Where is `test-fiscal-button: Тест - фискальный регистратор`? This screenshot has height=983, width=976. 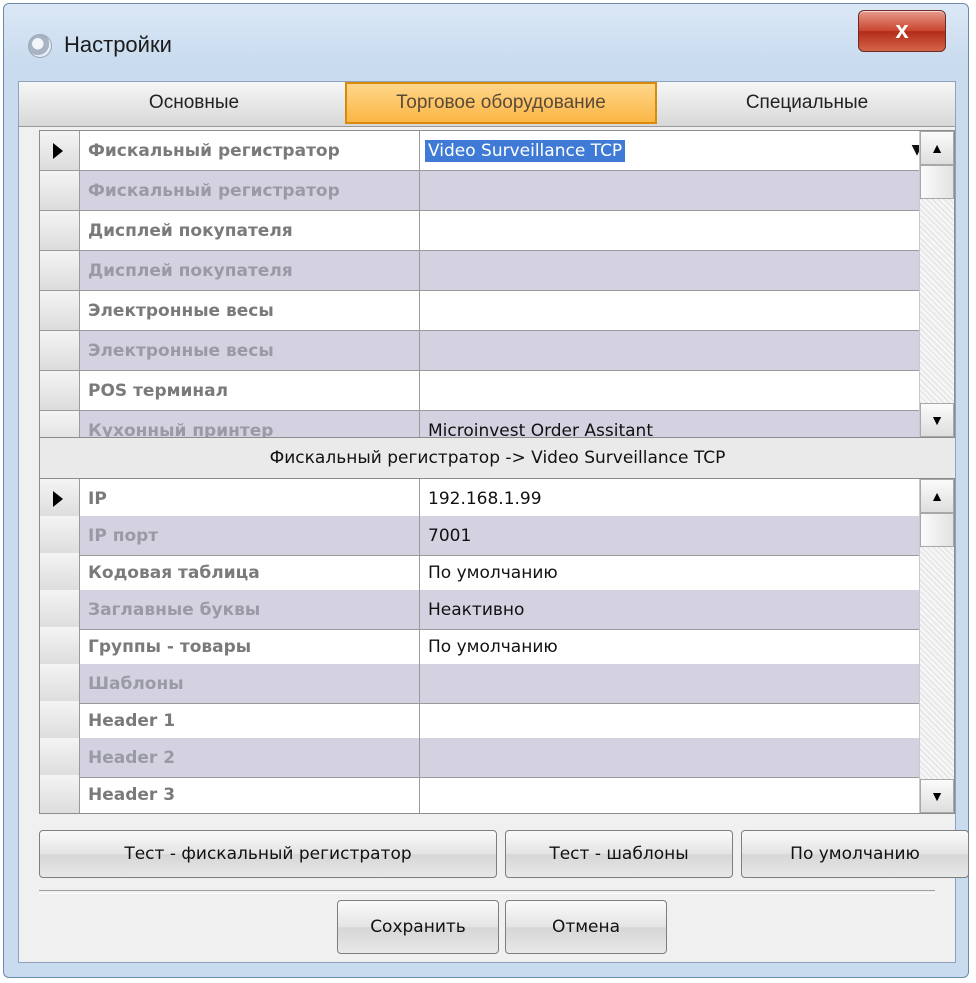
test-fiscal-button: Тест - фискальный регистратор is located at coordinates (268, 854).